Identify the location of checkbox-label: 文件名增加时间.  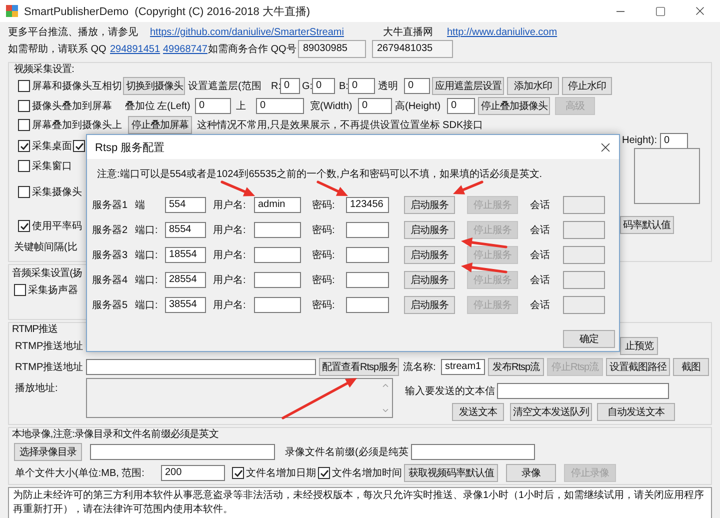
(367, 473).